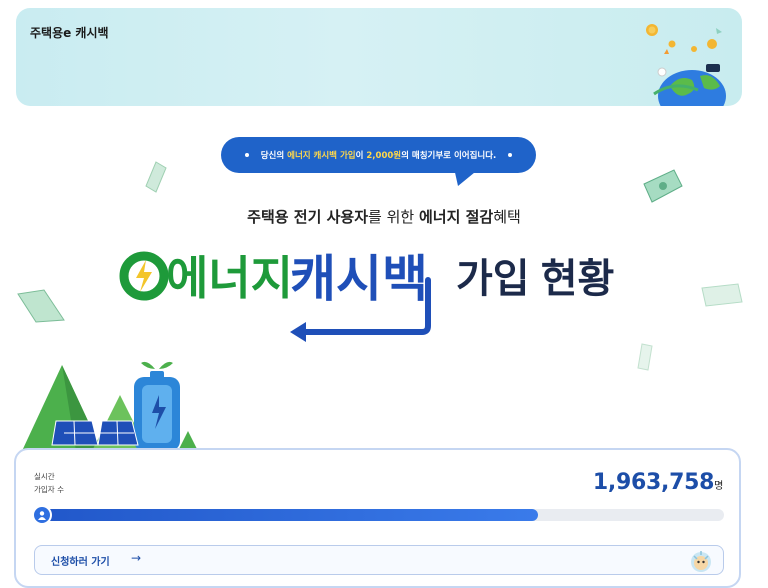 This screenshot has width=768, height=588. What do you see at coordinates (467, 177) in the screenshot?
I see `bubble-tail` at bounding box center [467, 177].